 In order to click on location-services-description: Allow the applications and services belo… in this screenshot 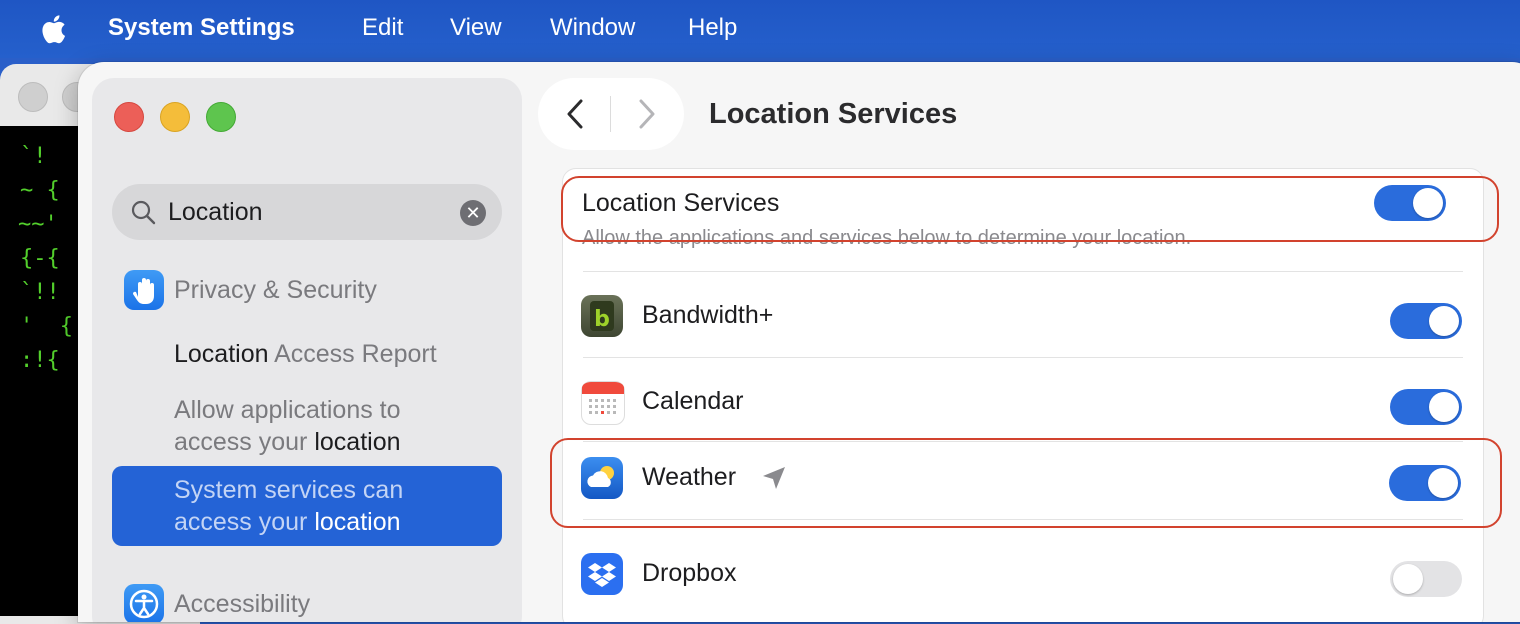, I will do `click(887, 238)`.